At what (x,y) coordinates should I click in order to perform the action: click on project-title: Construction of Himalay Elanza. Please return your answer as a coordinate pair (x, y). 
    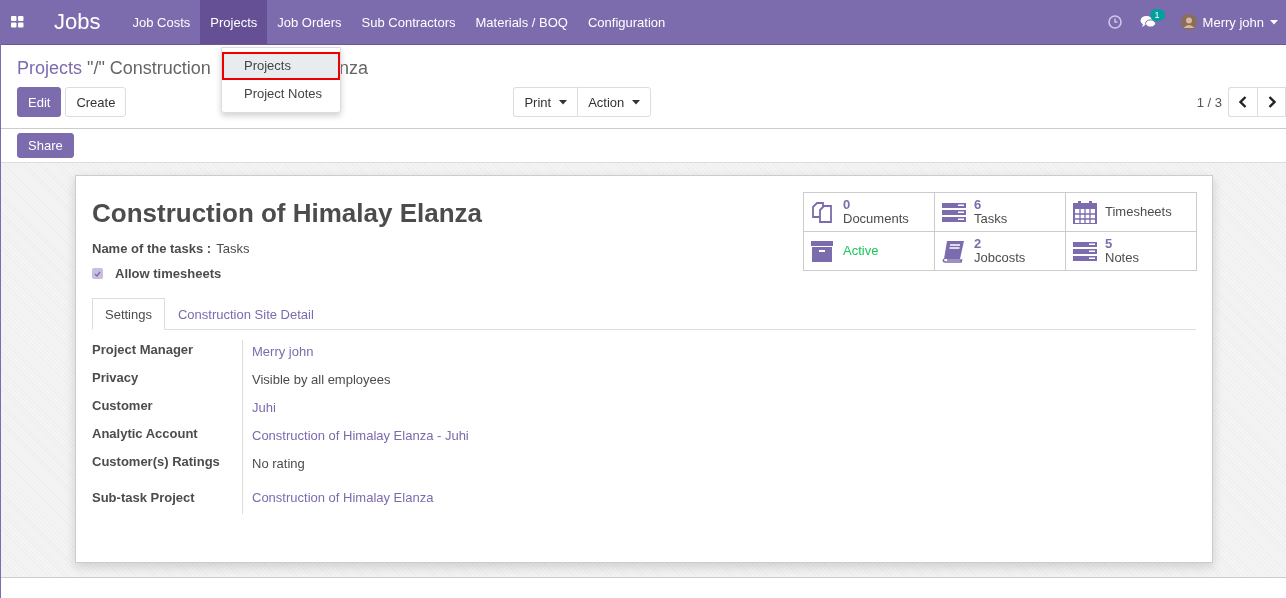
    Looking at the image, I should click on (287, 213).